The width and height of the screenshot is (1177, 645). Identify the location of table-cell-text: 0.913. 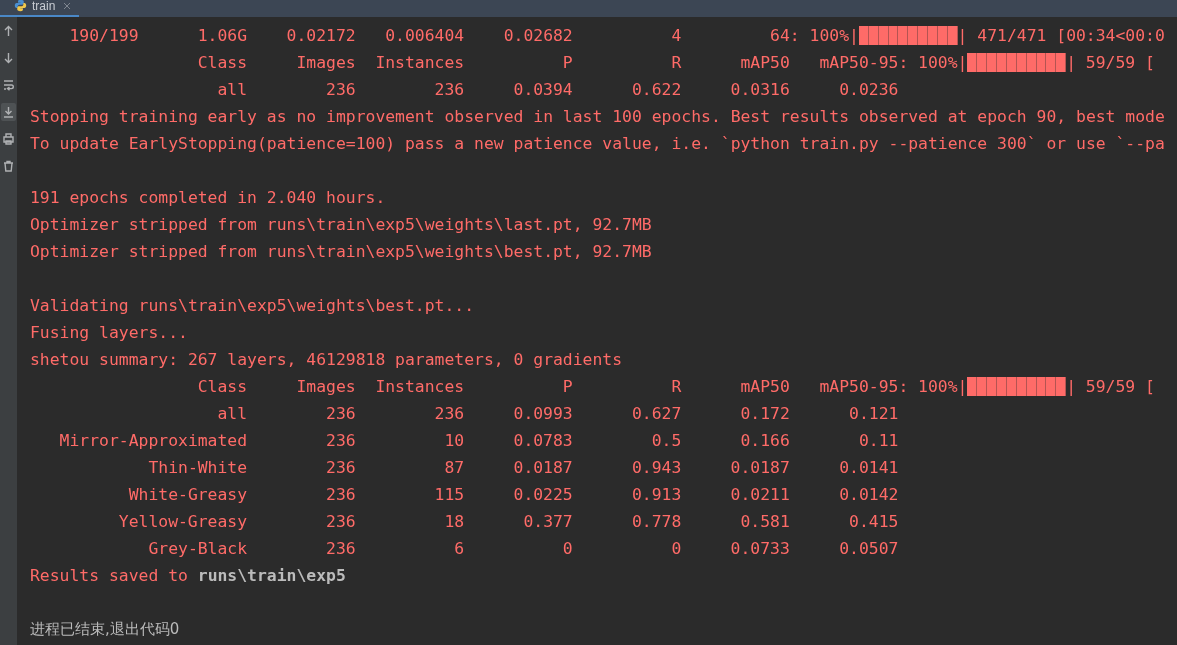
(656, 495).